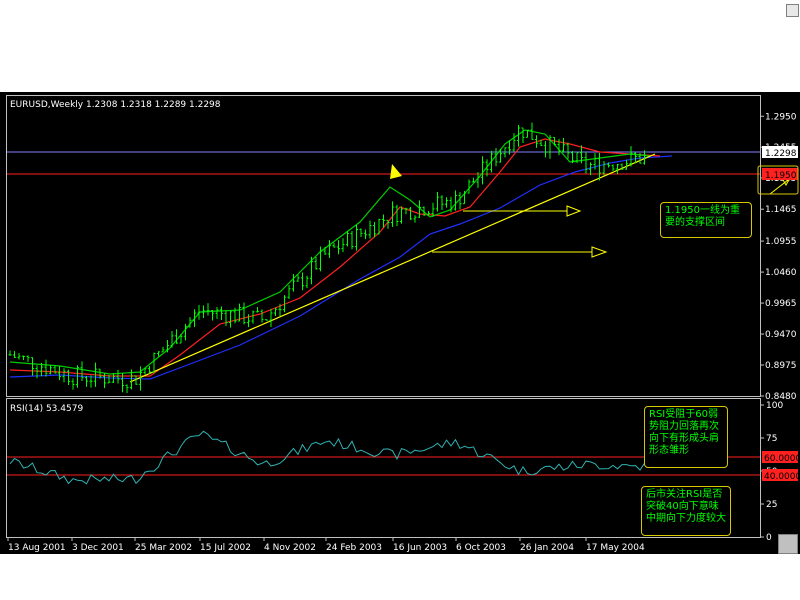 Image resolution: width=800 pixels, height=600 pixels. I want to click on rsi-line, so click(330, 457).